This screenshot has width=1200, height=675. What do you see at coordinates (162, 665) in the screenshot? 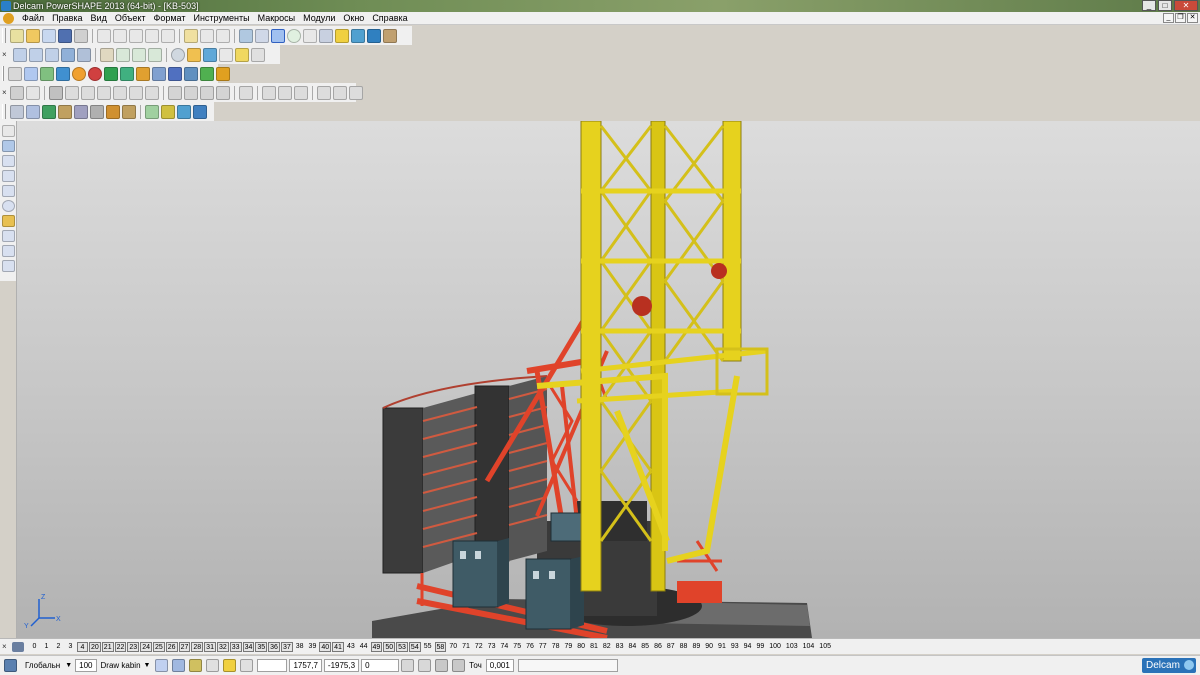
I see `snap-icon` at bounding box center [162, 665].